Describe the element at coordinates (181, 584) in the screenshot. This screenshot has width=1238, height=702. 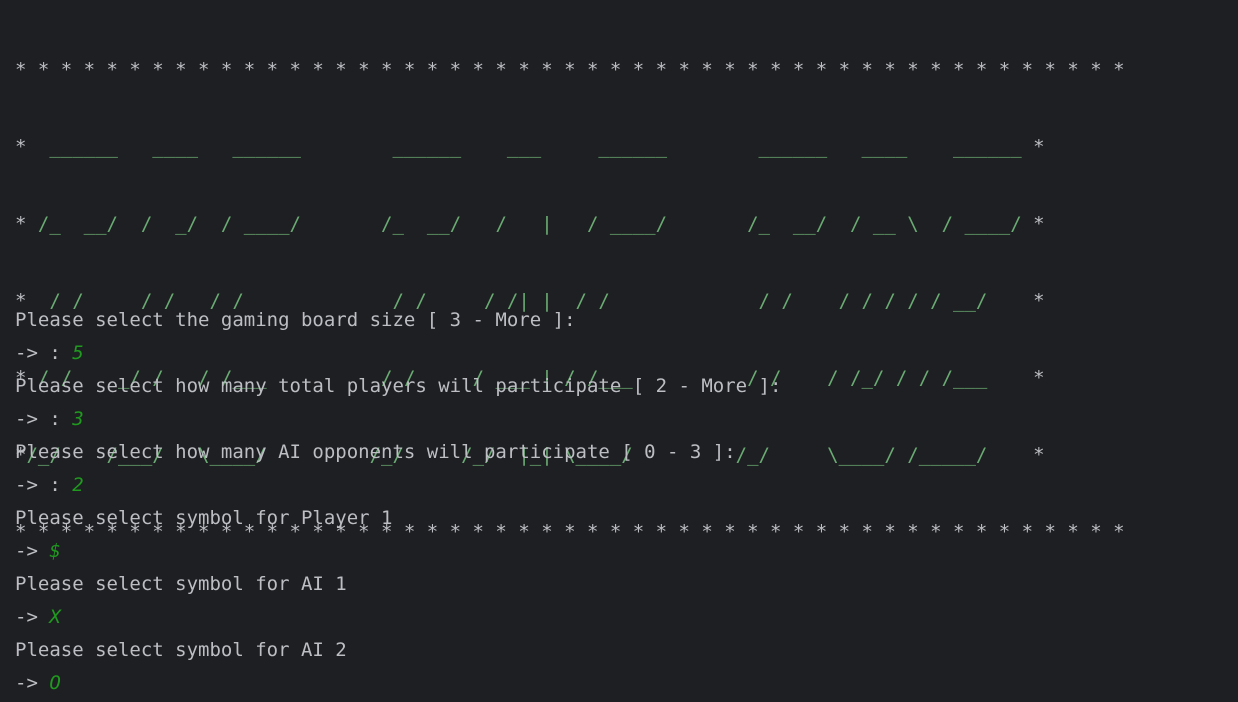
I see `ai-1-symbol-prompt: Please select symbol for AI 1` at that location.